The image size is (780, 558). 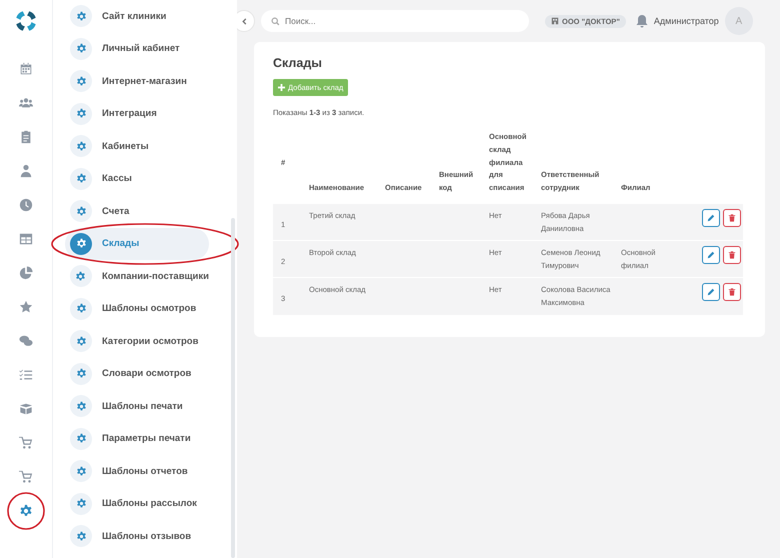 I want to click on clock-icon, so click(x=26, y=205).